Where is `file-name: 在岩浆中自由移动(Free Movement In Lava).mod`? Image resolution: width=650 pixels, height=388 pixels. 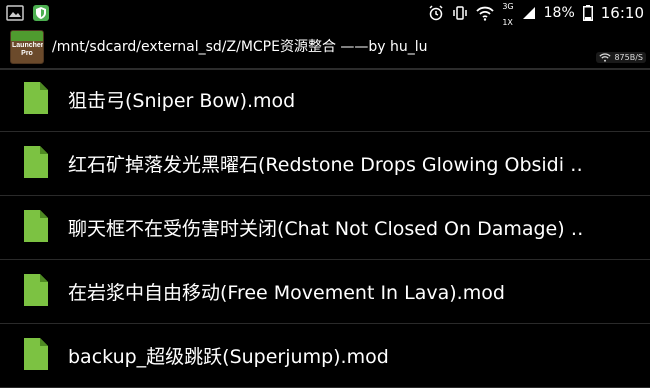 file-name: 在岩浆中自由移动(Free Movement In Lava).mod is located at coordinates (286, 293).